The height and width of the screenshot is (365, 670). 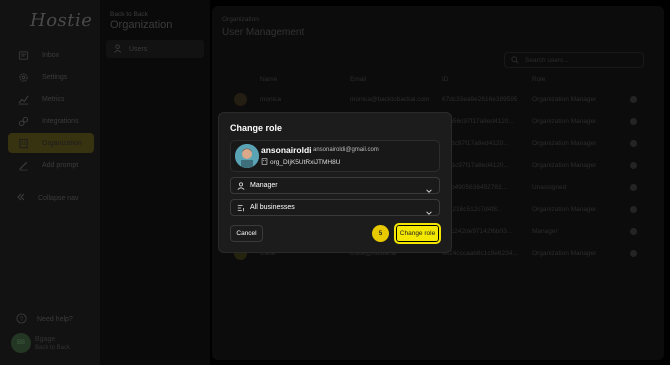 What do you see at coordinates (247, 156) in the screenshot?
I see `avatar` at bounding box center [247, 156].